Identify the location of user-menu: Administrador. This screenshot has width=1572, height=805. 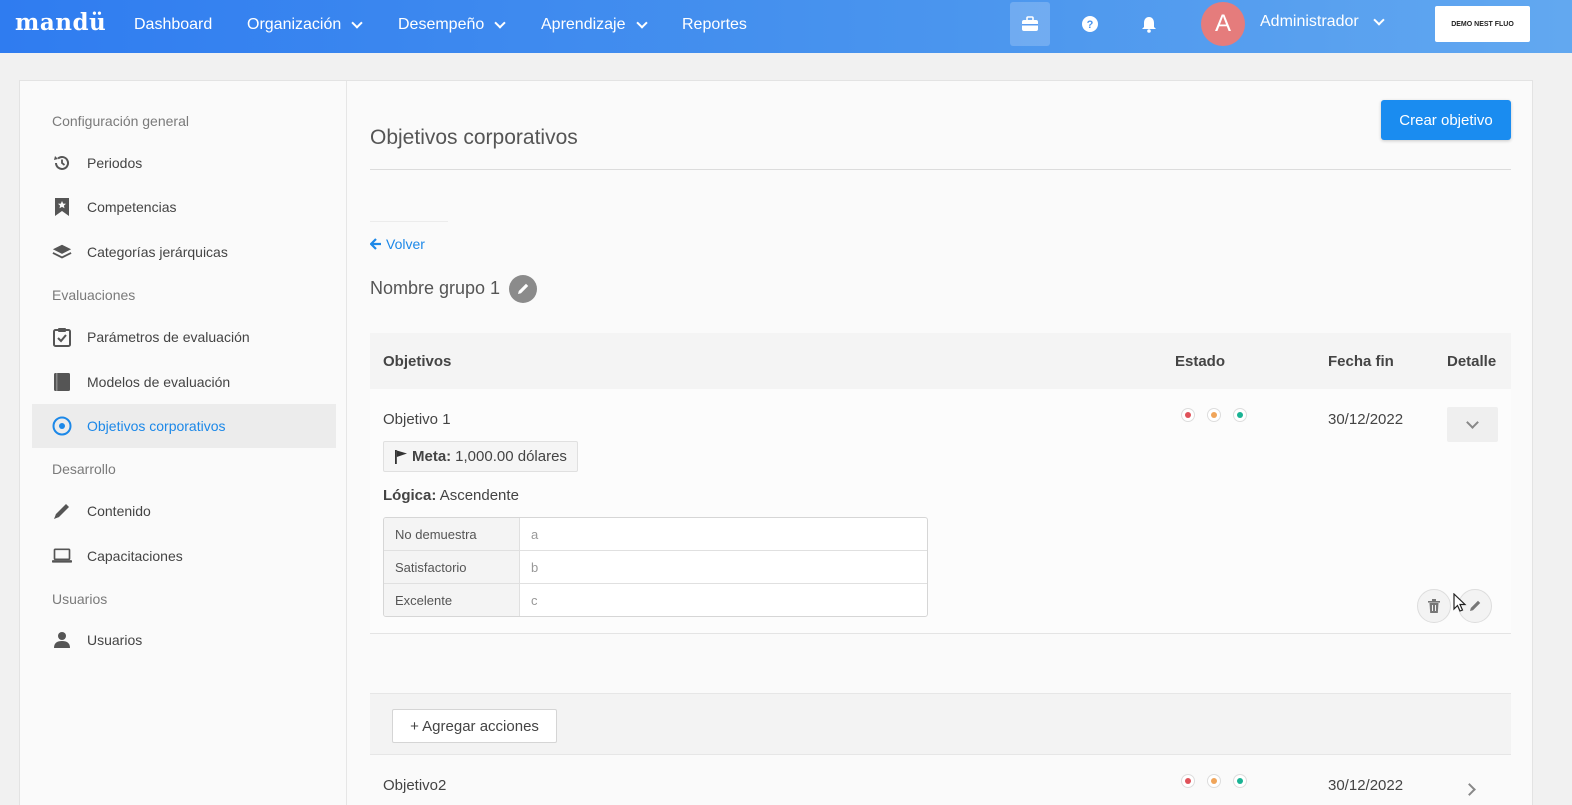
(1322, 22).